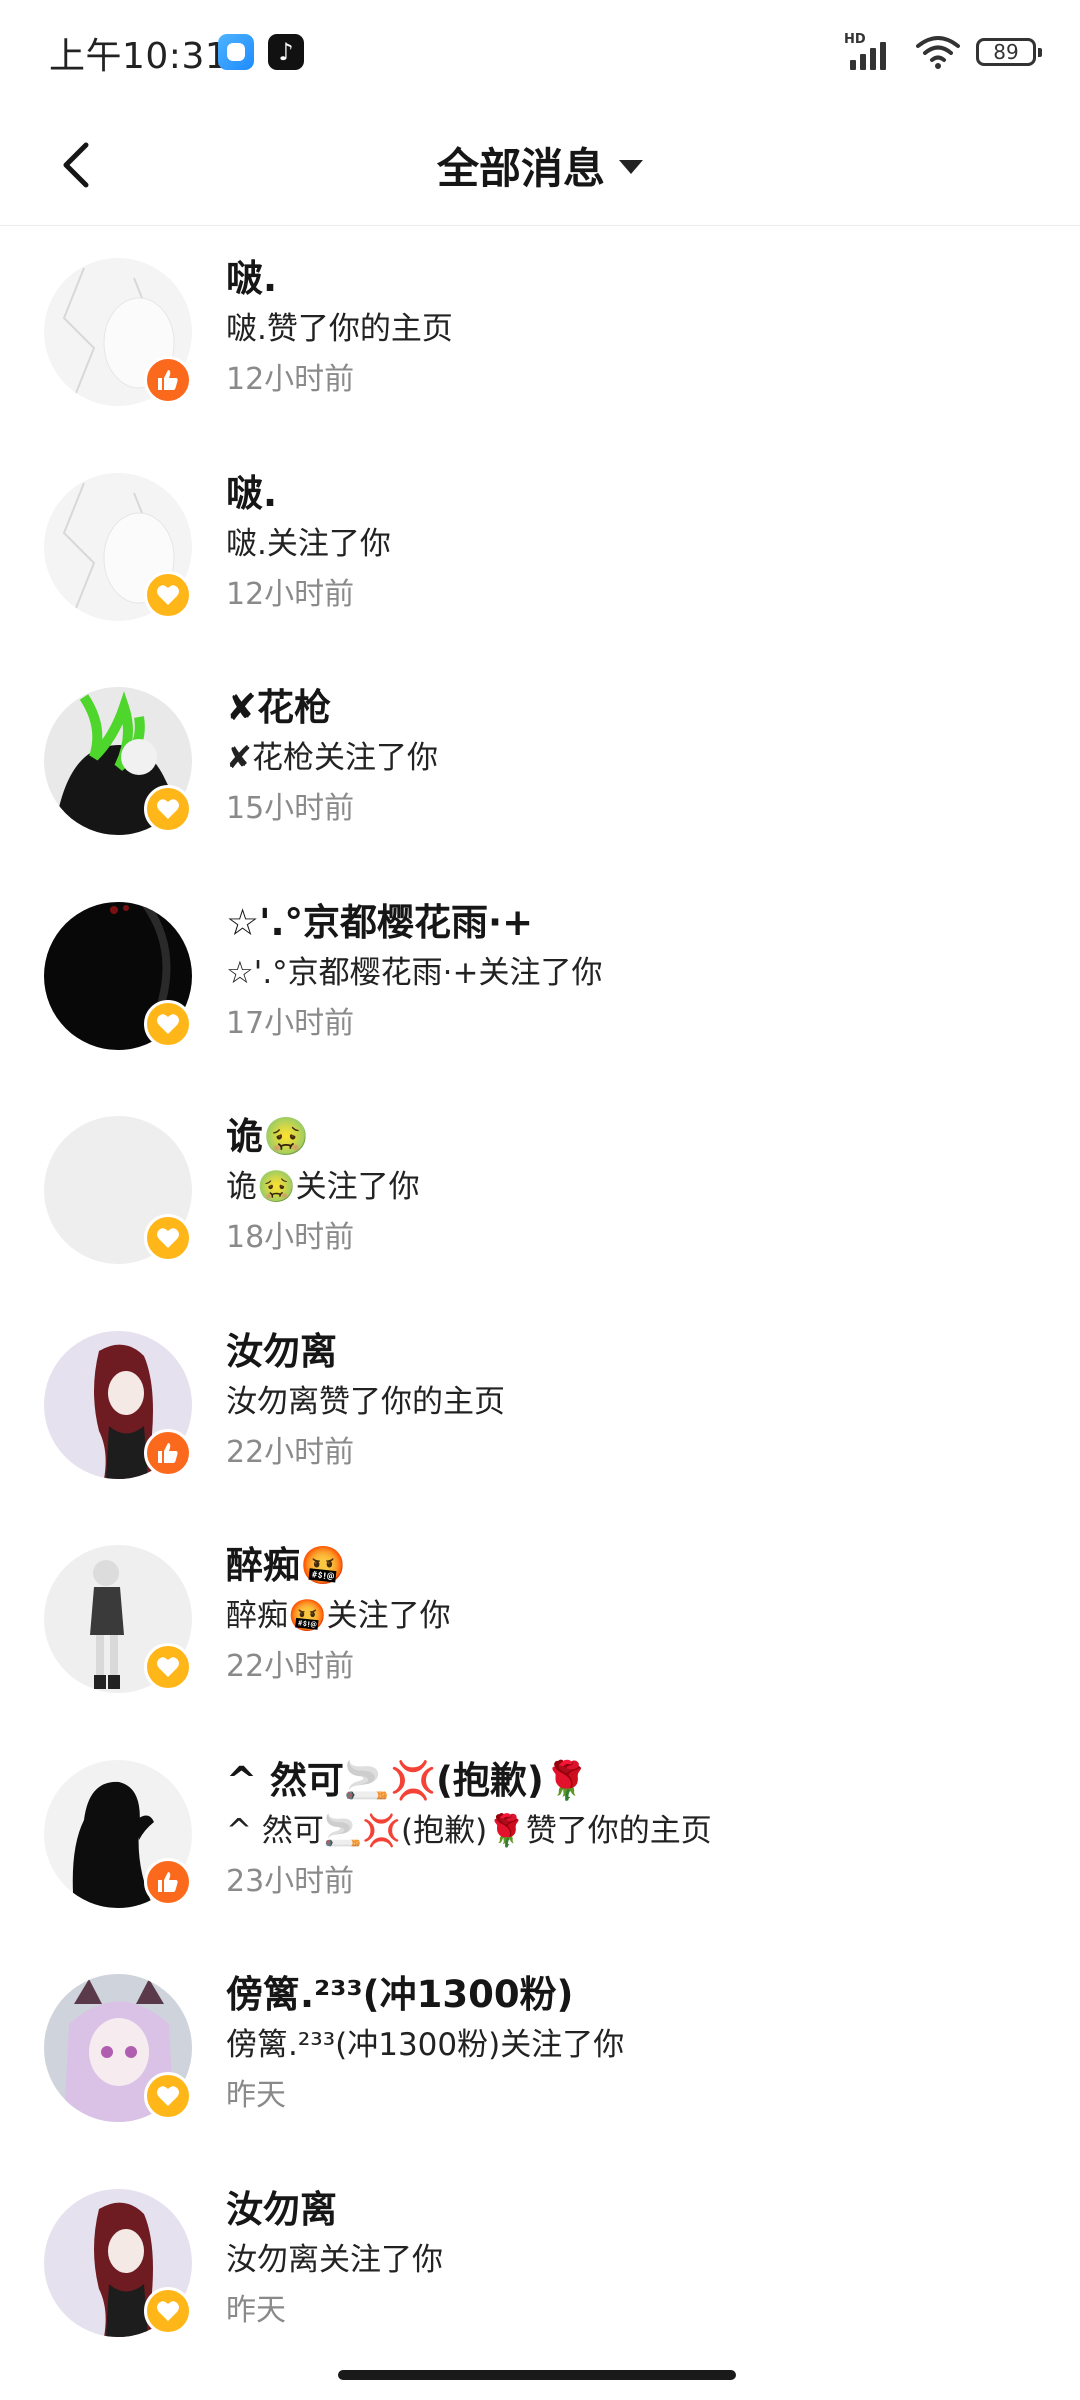 The height and width of the screenshot is (2400, 1080). What do you see at coordinates (938, 52) in the screenshot?
I see `wifi-icon` at bounding box center [938, 52].